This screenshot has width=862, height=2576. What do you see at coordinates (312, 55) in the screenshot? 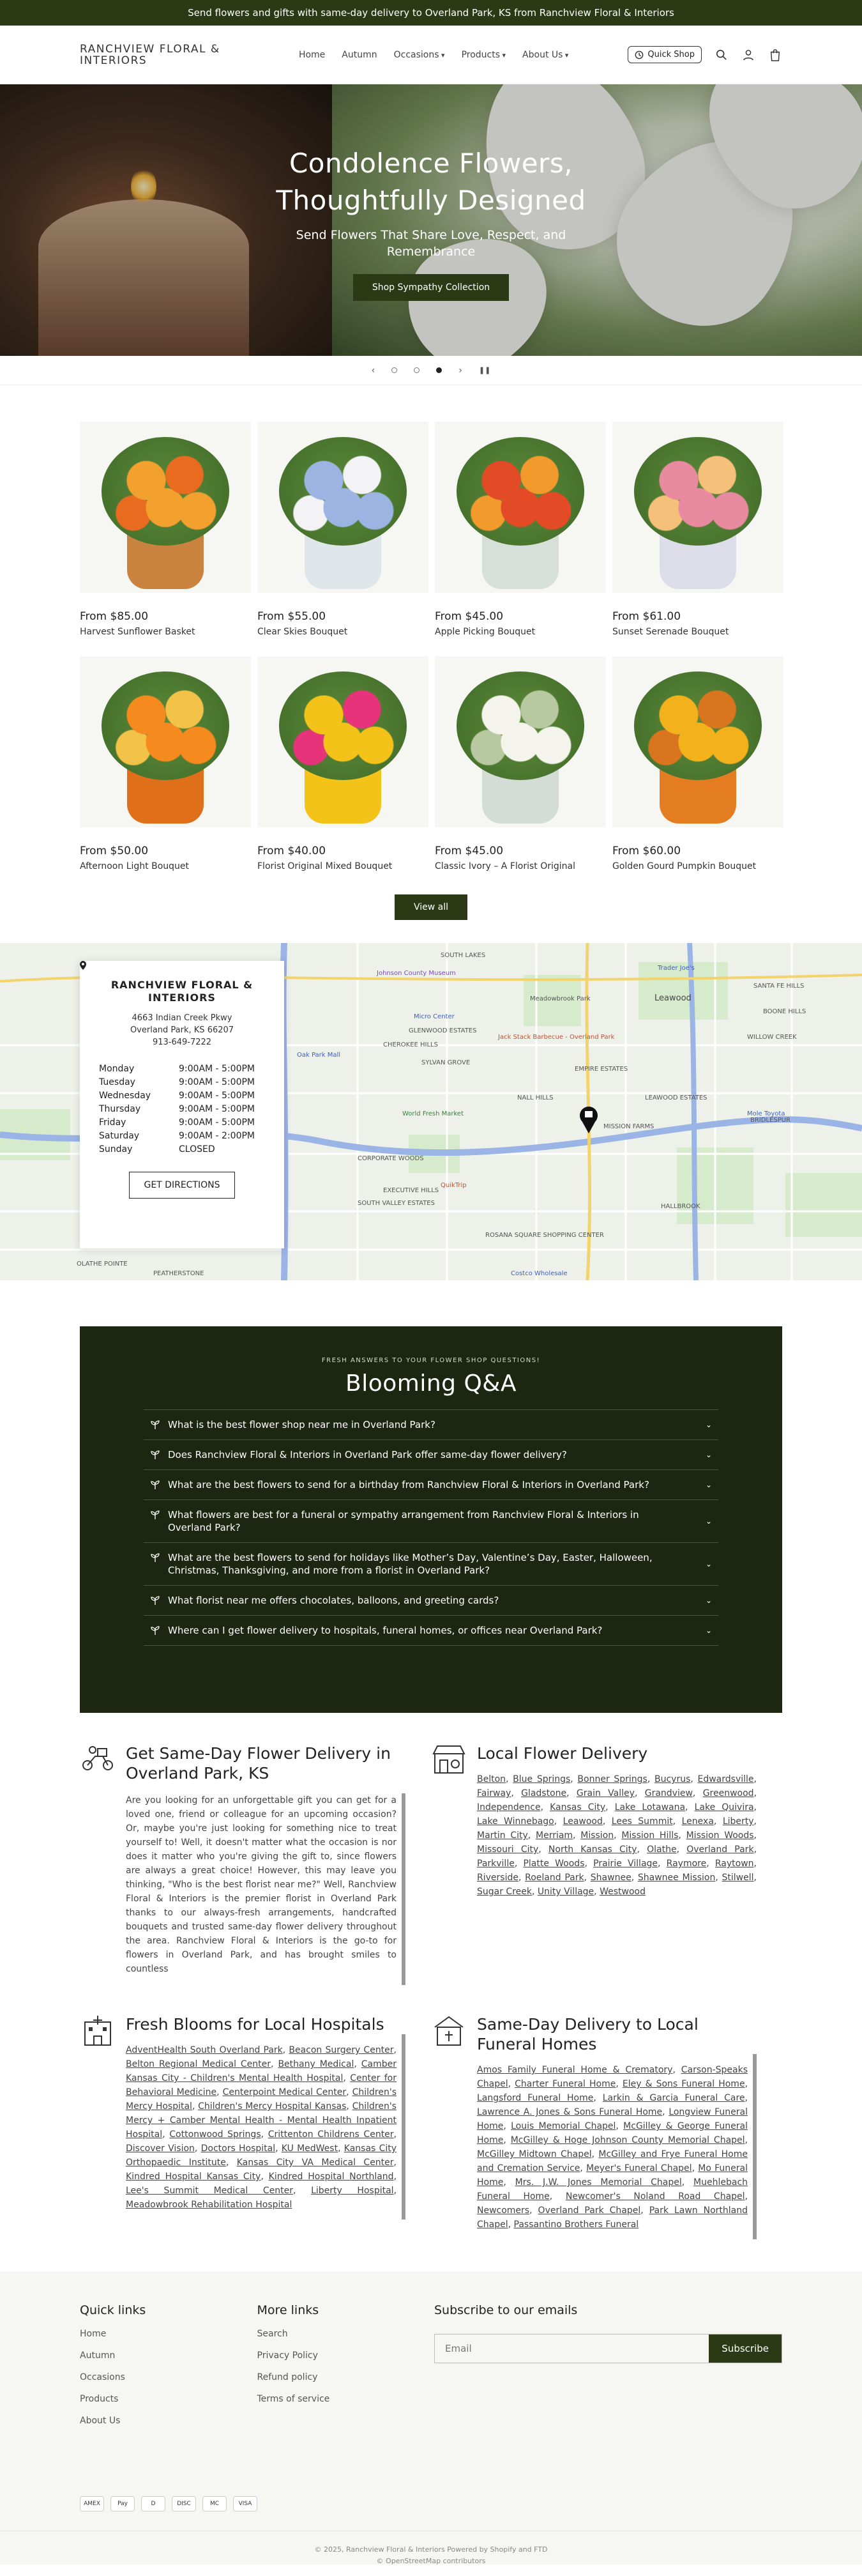
I see `nav-home: Home` at bounding box center [312, 55].